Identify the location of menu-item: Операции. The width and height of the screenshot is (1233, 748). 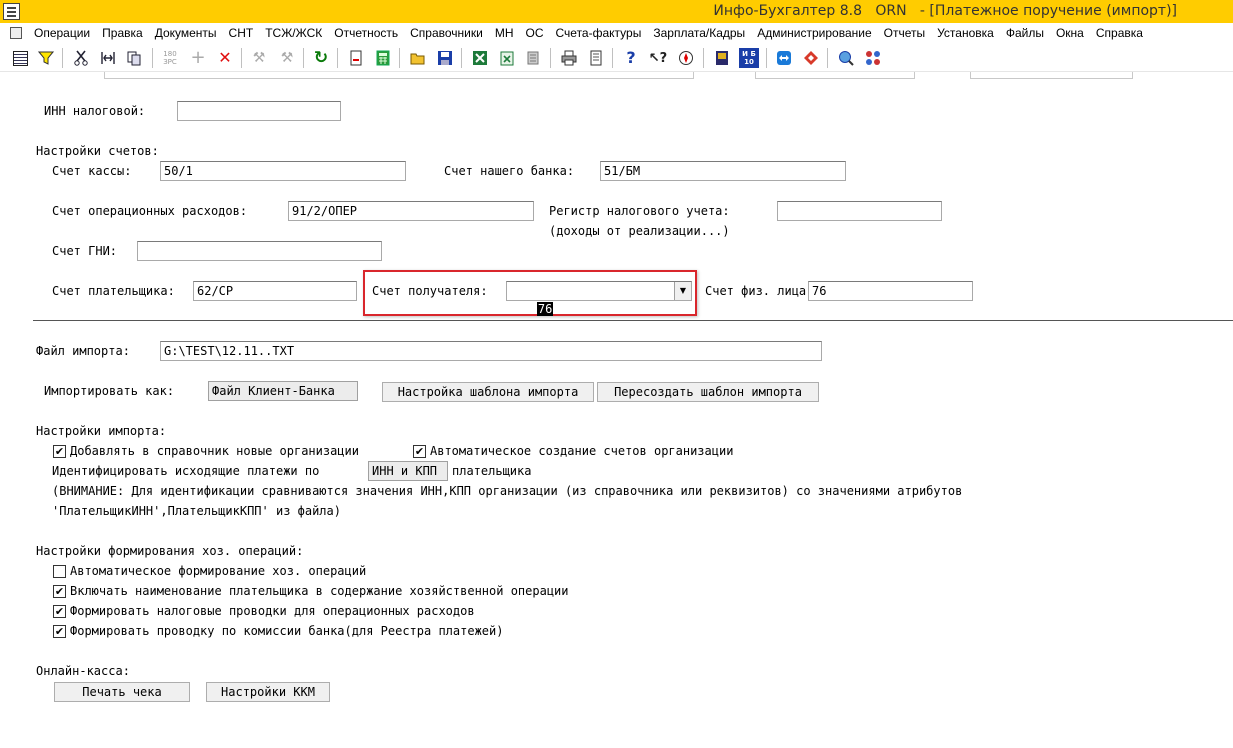
(62, 33).